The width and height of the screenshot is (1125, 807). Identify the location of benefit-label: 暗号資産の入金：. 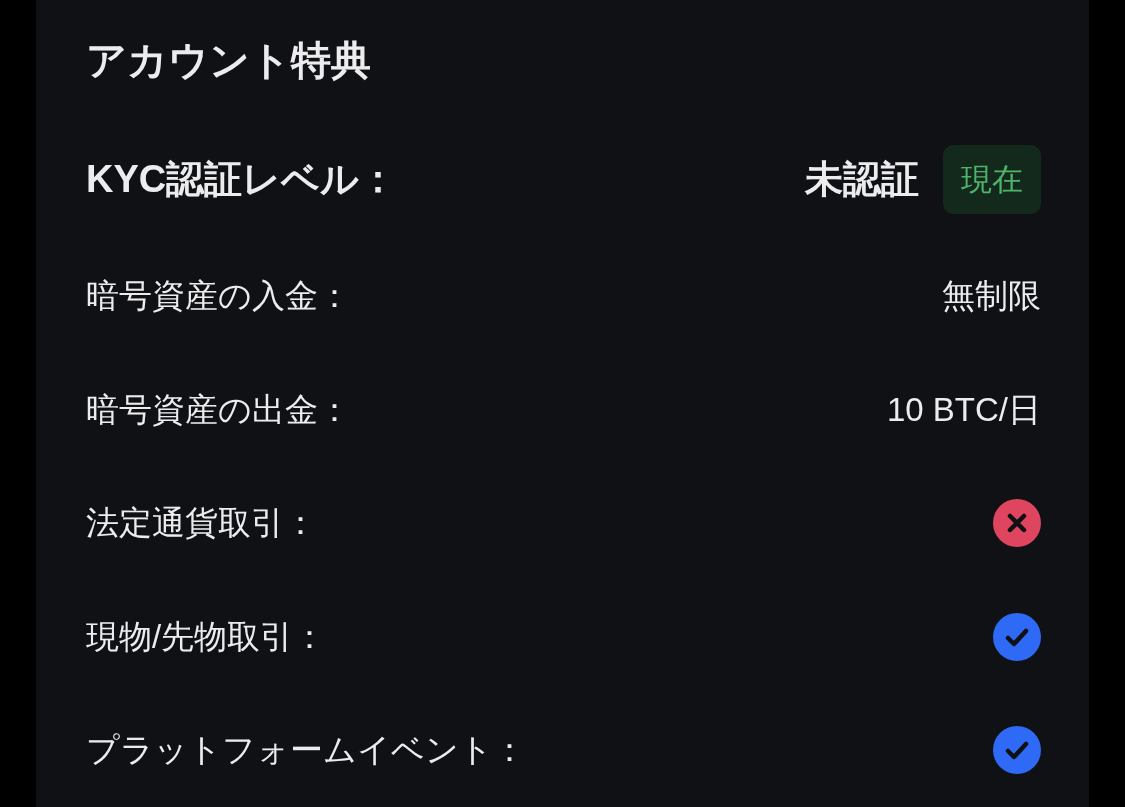
(218, 296).